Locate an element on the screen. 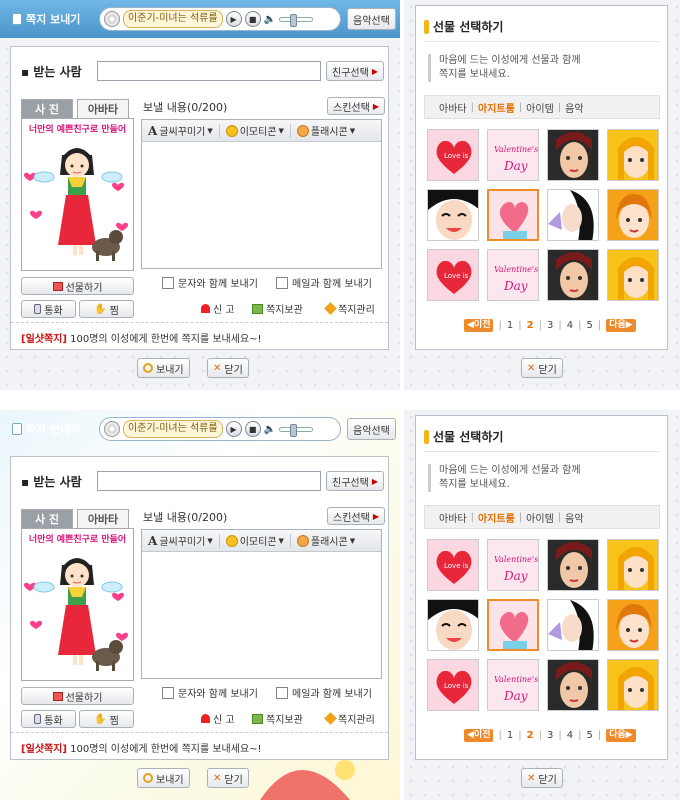 The height and width of the screenshot is (800, 680). heart-card-thumb is located at coordinates (513, 625).